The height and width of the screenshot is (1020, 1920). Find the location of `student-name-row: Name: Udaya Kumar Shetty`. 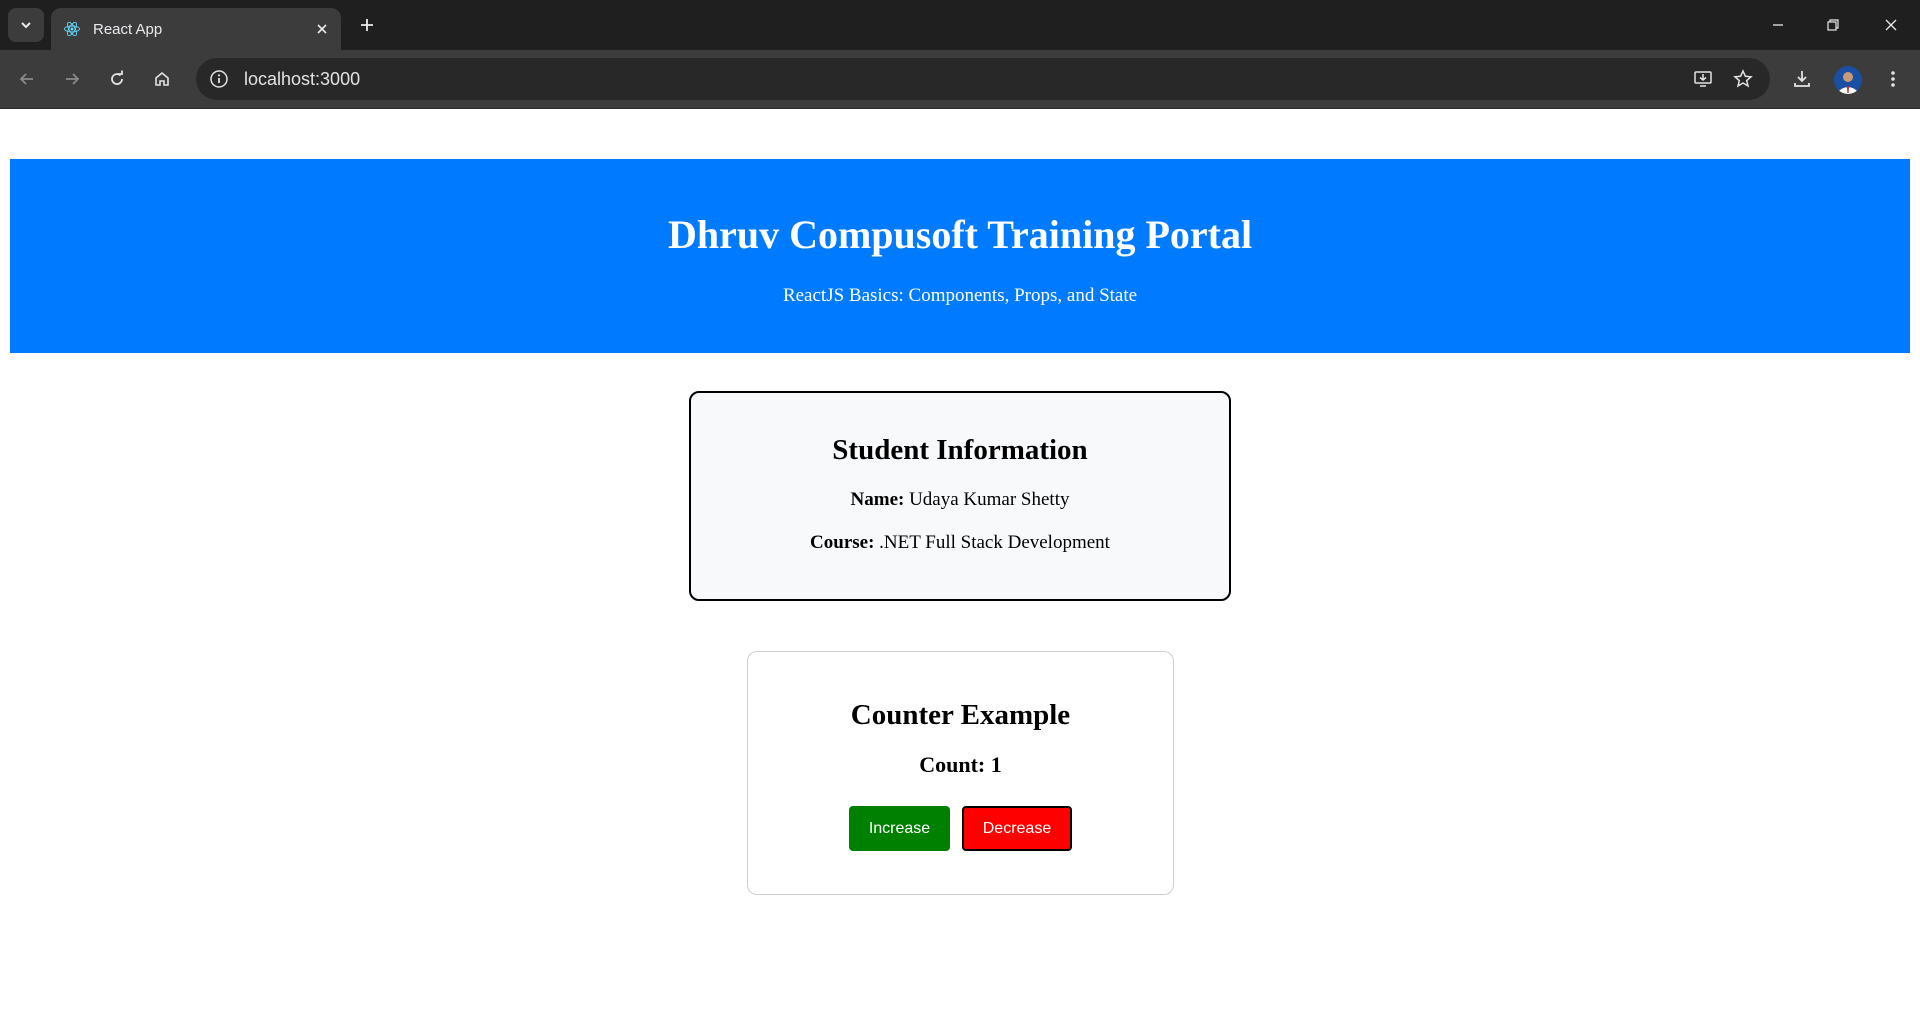

student-name-row: Name: Udaya Kumar Shetty is located at coordinates (960, 500).